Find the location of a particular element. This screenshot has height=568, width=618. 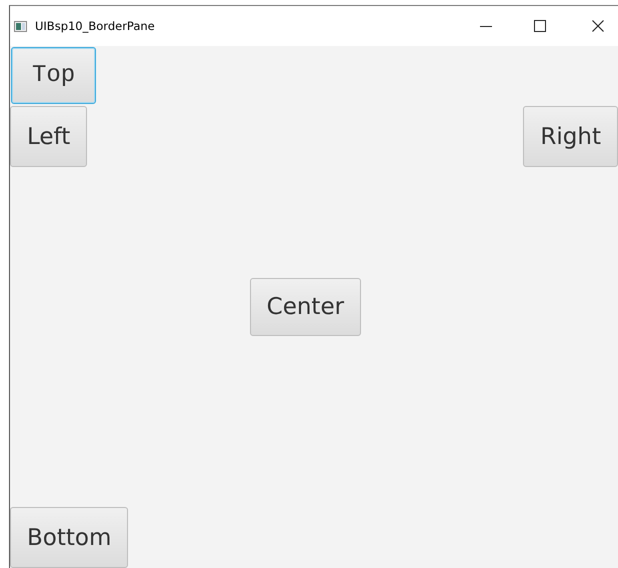

bottom-button: Bottom is located at coordinates (69, 537).